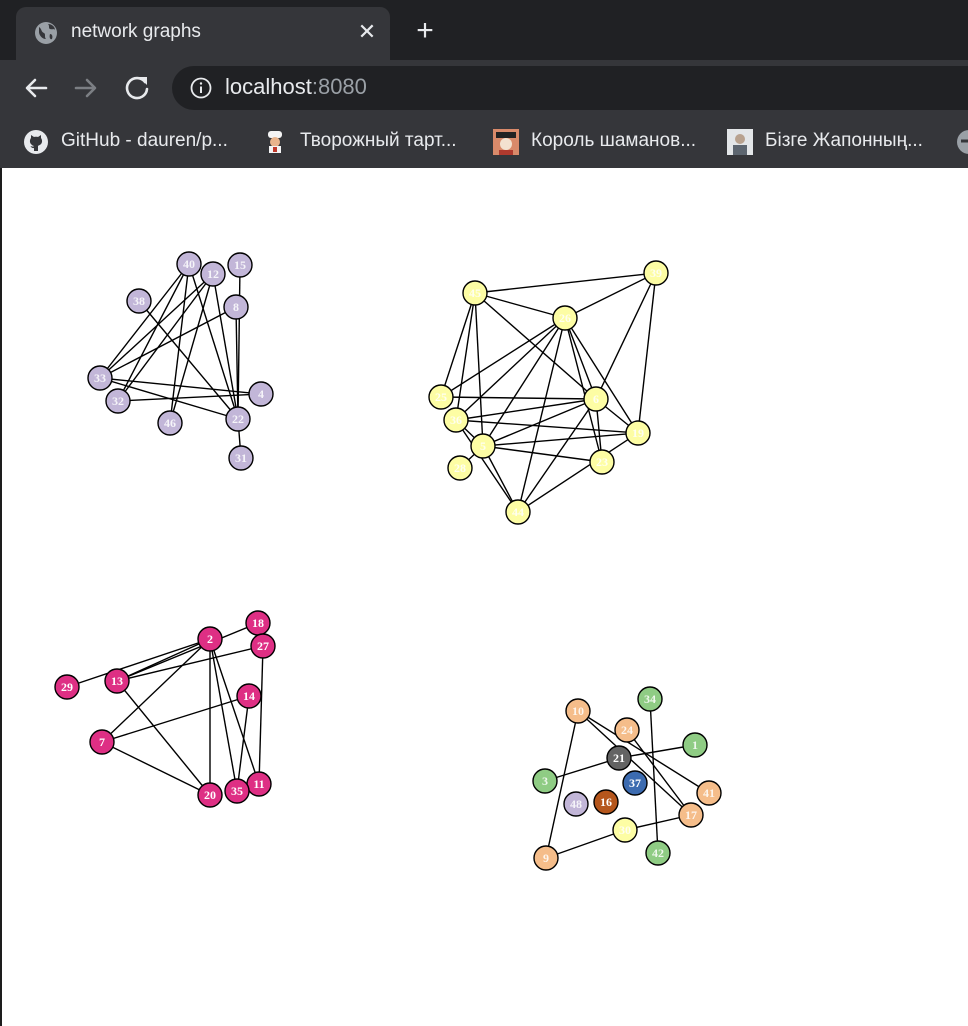 This screenshot has width=968, height=1026. Describe the element at coordinates (570, 88) in the screenshot. I see `address-bar: localhost:8080` at that location.